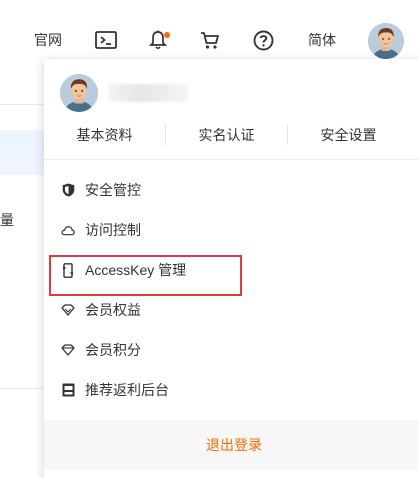 The width and height of the screenshot is (418, 478). What do you see at coordinates (22, 152) in the screenshot?
I see `background-selected-row` at bounding box center [22, 152].